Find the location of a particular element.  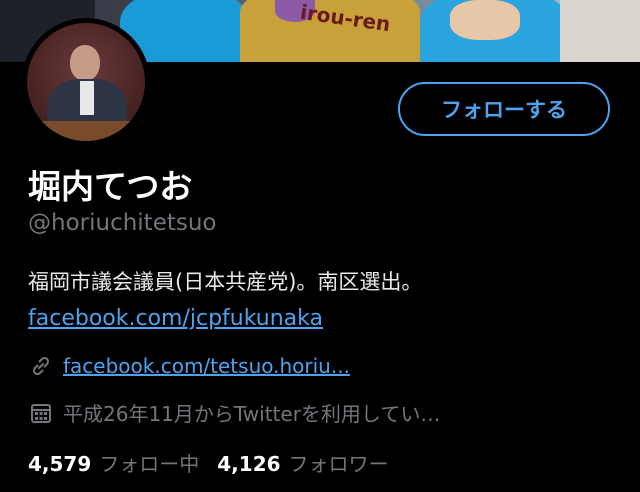

bio-link: facebook.com/jcpfukunaka is located at coordinates (175, 318).